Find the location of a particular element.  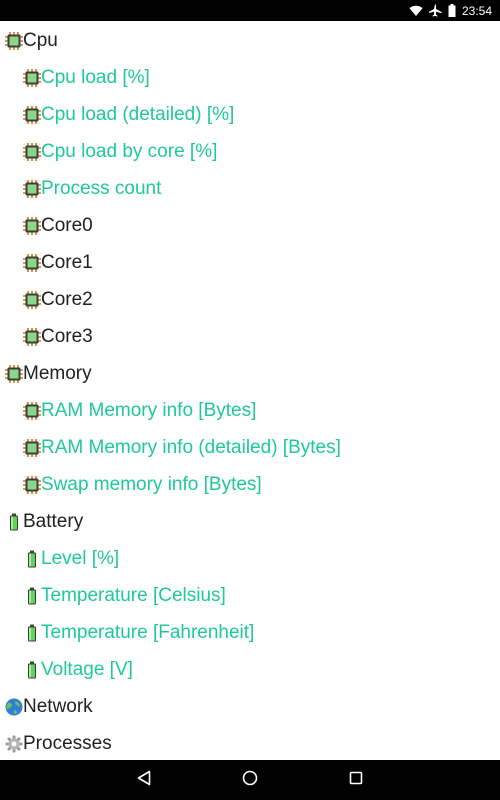

home-icon is located at coordinates (250, 780).